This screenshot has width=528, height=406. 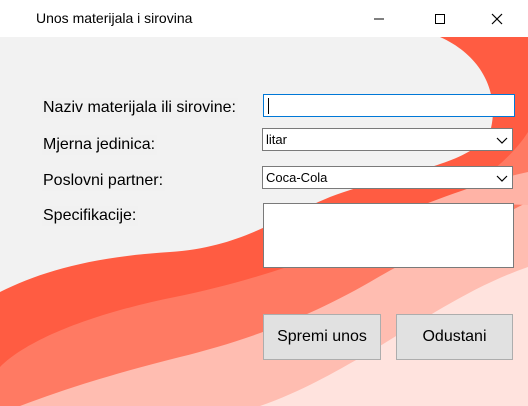 I want to click on name-label: Naziv materijala ili sirovine:, so click(x=140, y=108).